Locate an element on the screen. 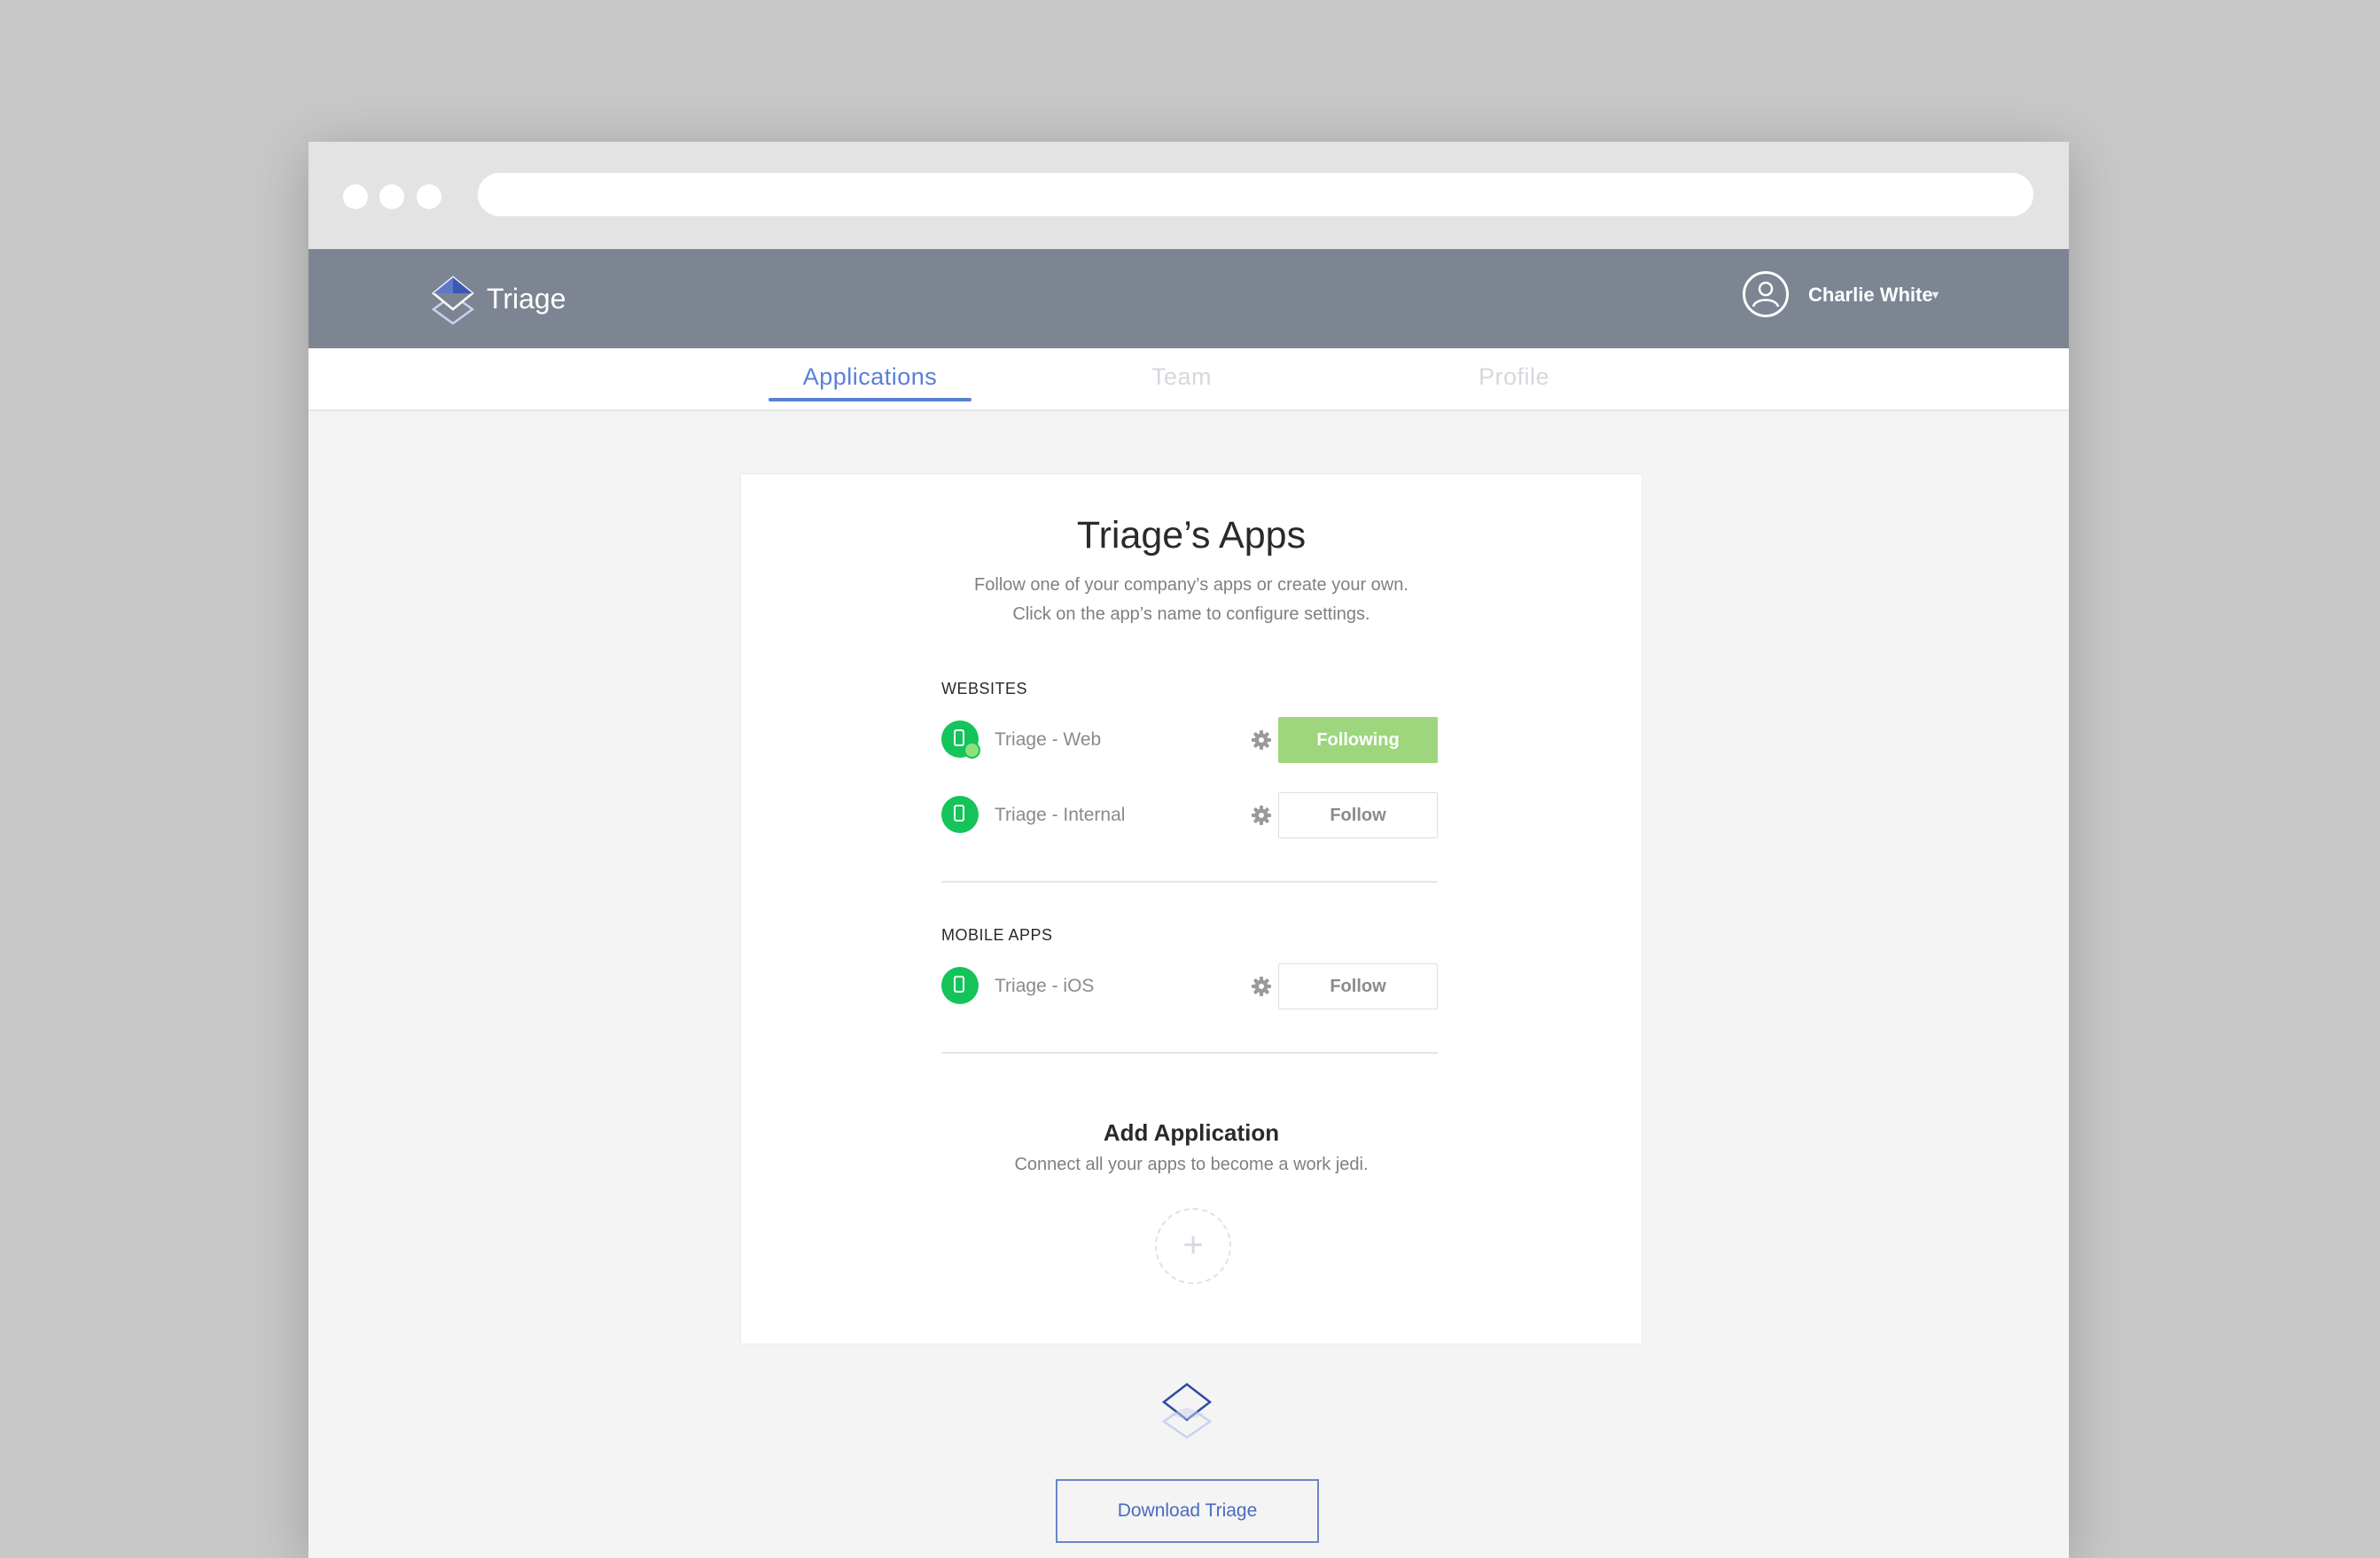 The width and height of the screenshot is (2380, 1558). add-application-title: Add Application is located at coordinates (1191, 1132).